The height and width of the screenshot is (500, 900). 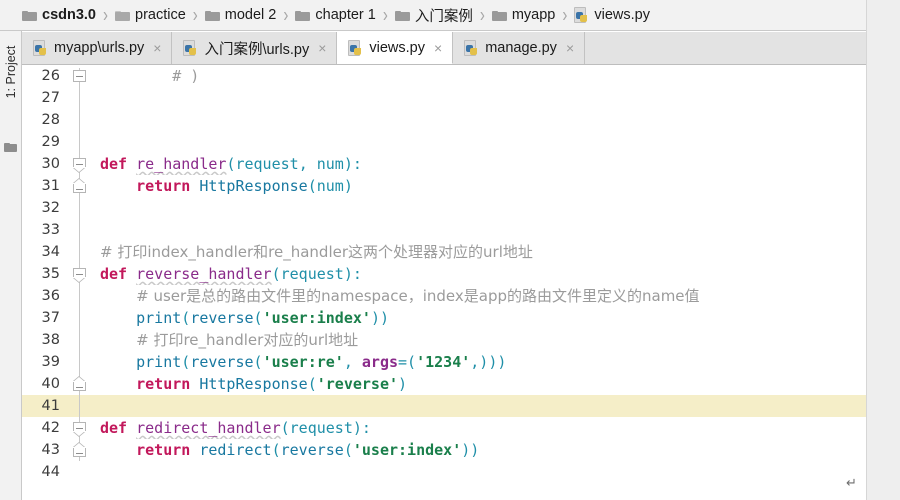 I want to click on editor-tab: myapp\urls.py ×, so click(x=97, y=48).